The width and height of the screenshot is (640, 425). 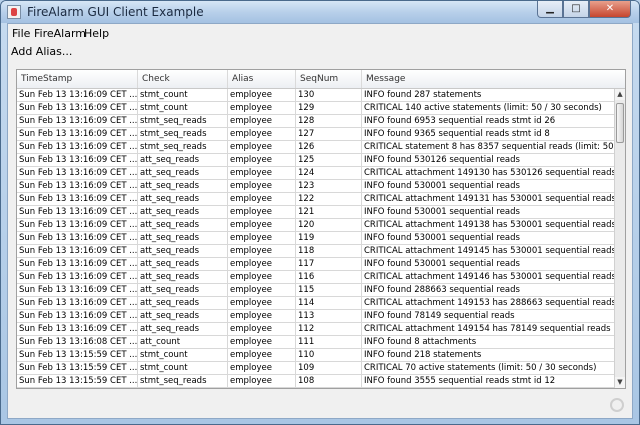 I want to click on java-app-icon, so click(x=14, y=12).